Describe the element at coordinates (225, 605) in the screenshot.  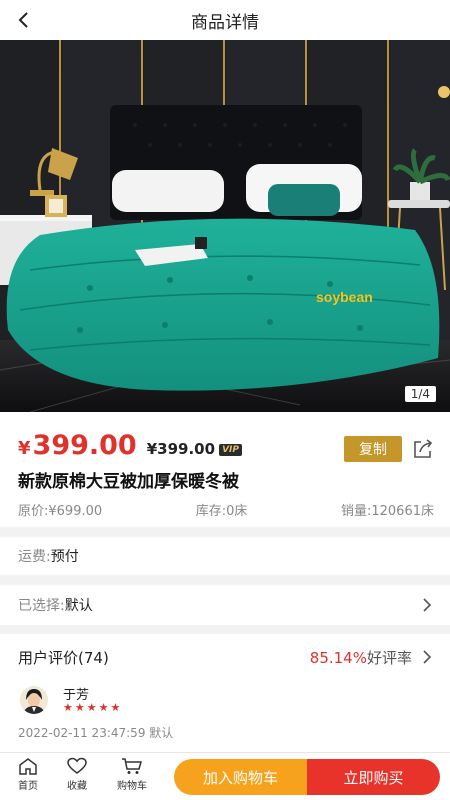
I see `spec-selector: 已选择: 默认` at that location.